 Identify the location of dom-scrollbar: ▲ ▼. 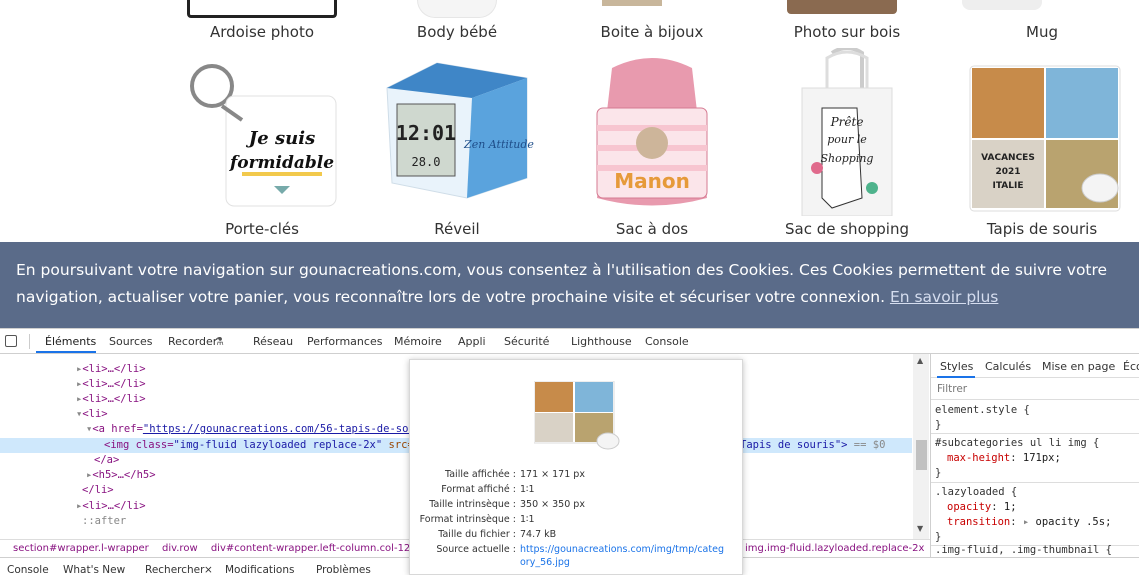
(921, 446).